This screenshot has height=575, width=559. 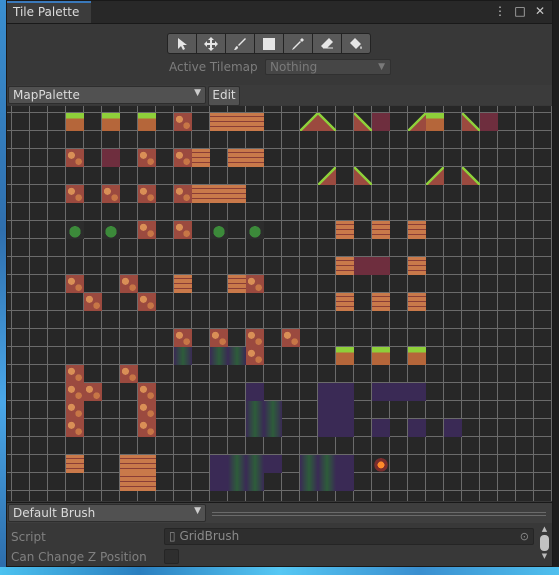 What do you see at coordinates (182, 43) in the screenshot?
I see `select-tool-button` at bounding box center [182, 43].